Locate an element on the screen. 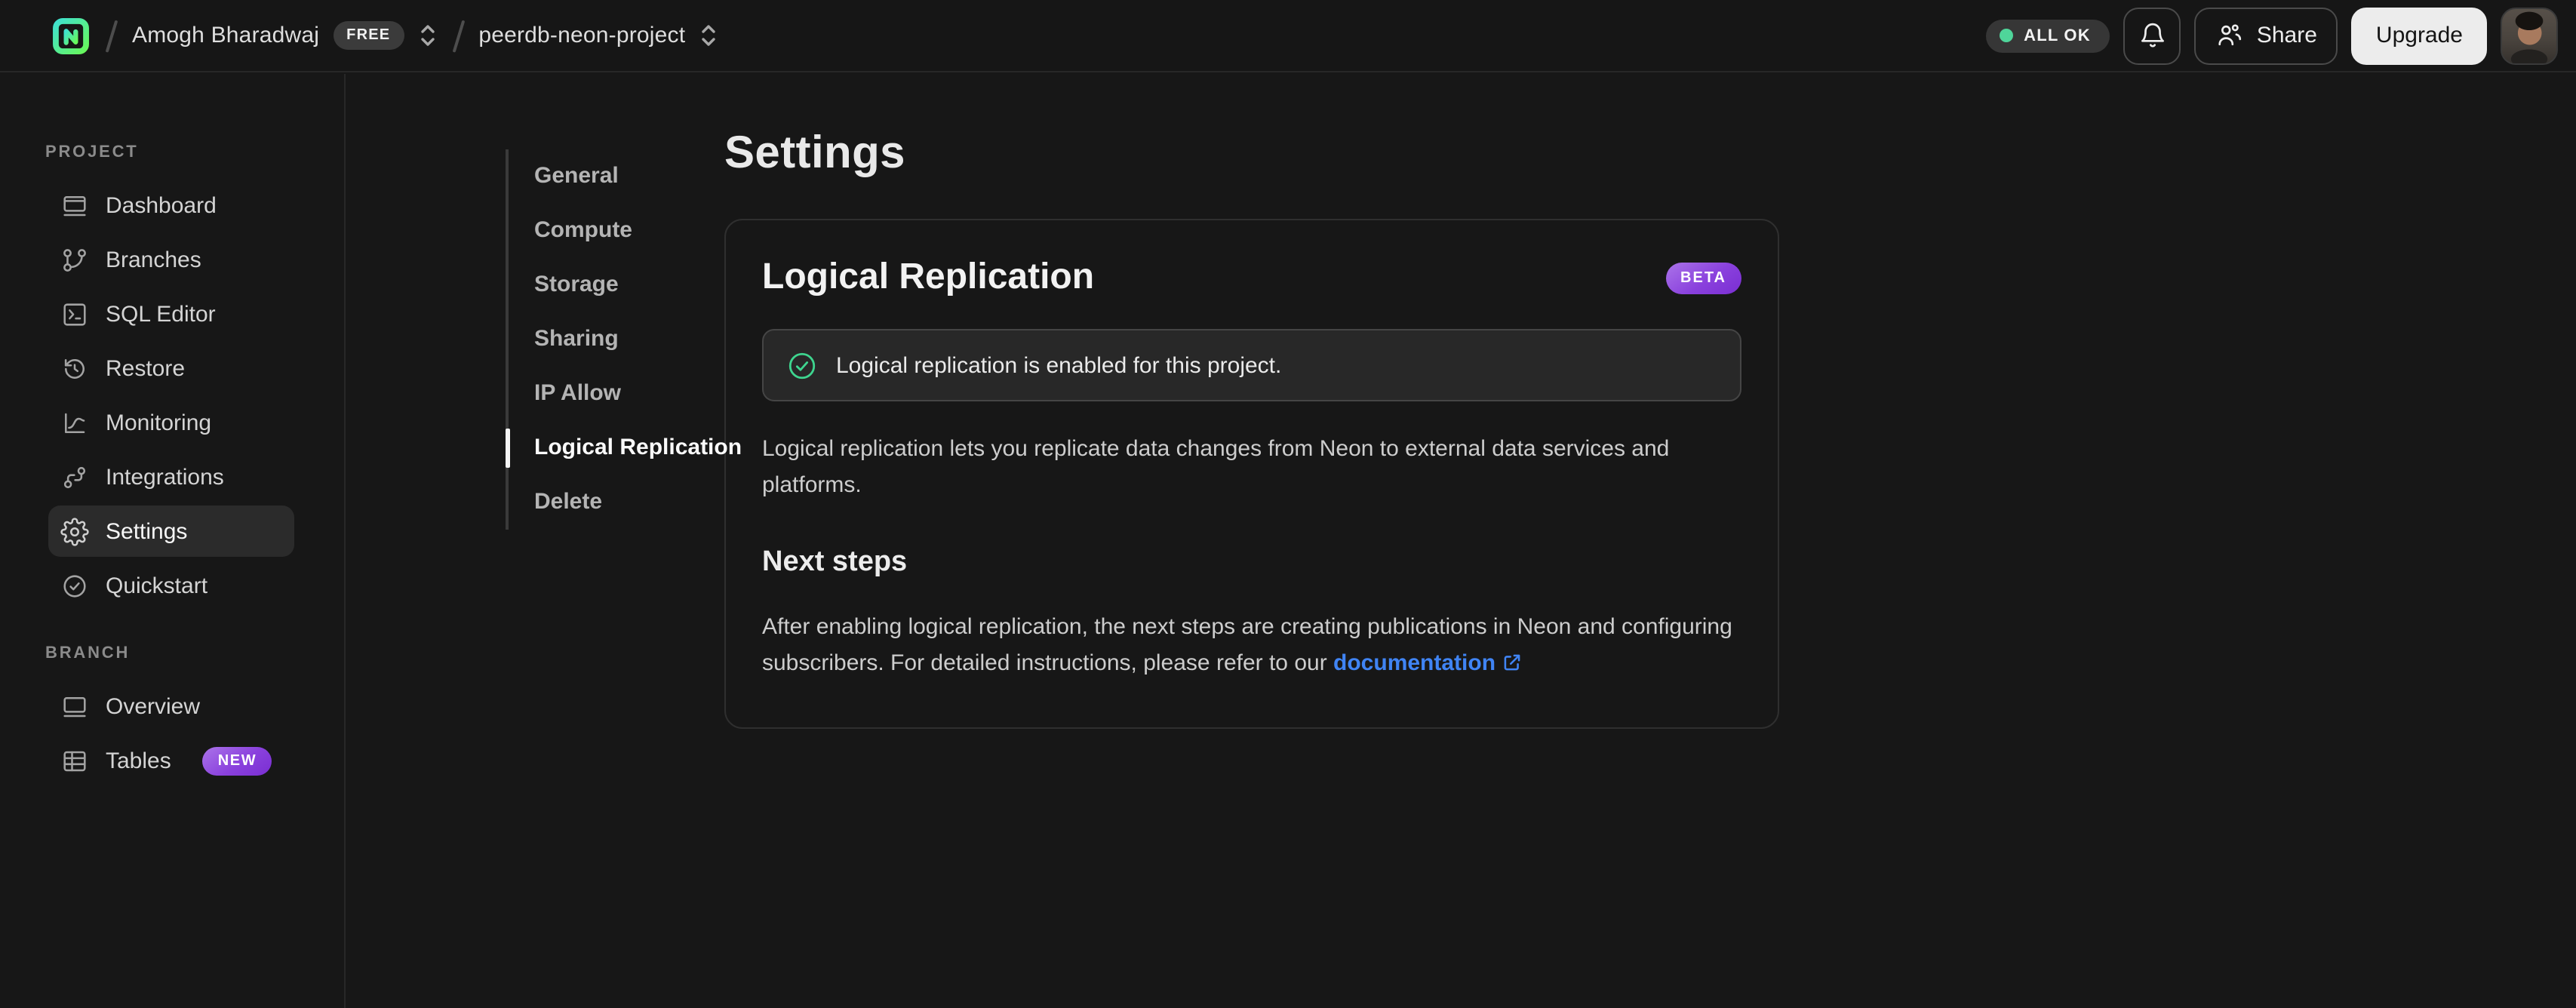 The width and height of the screenshot is (2576, 1008). git-branch-icon is located at coordinates (74, 259).